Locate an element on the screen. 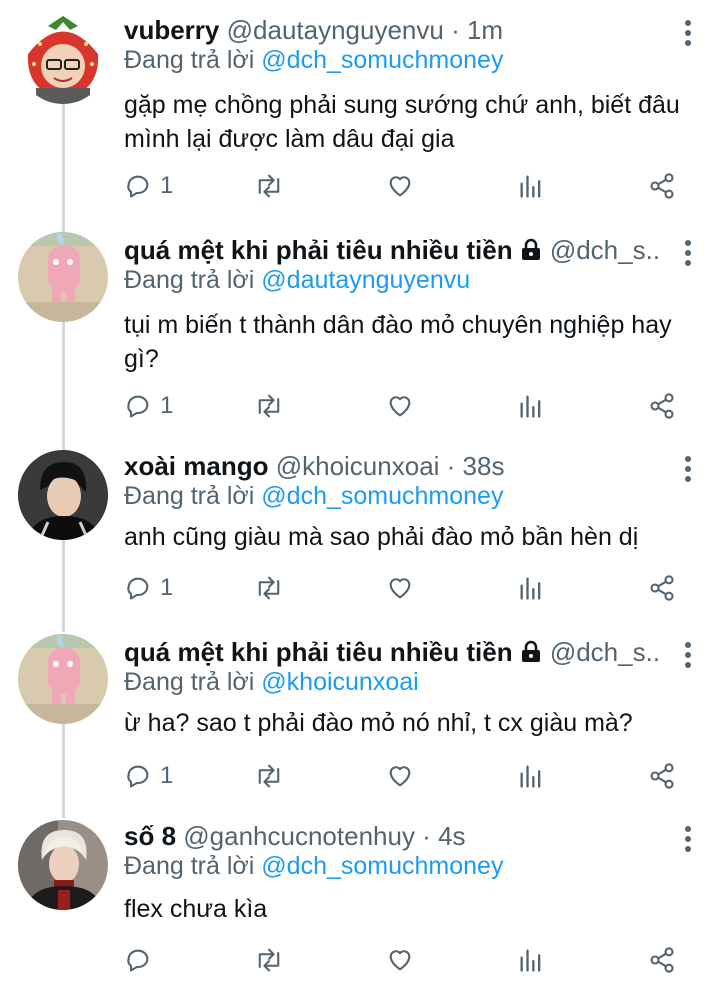  timestamp: 38s is located at coordinates (484, 466).